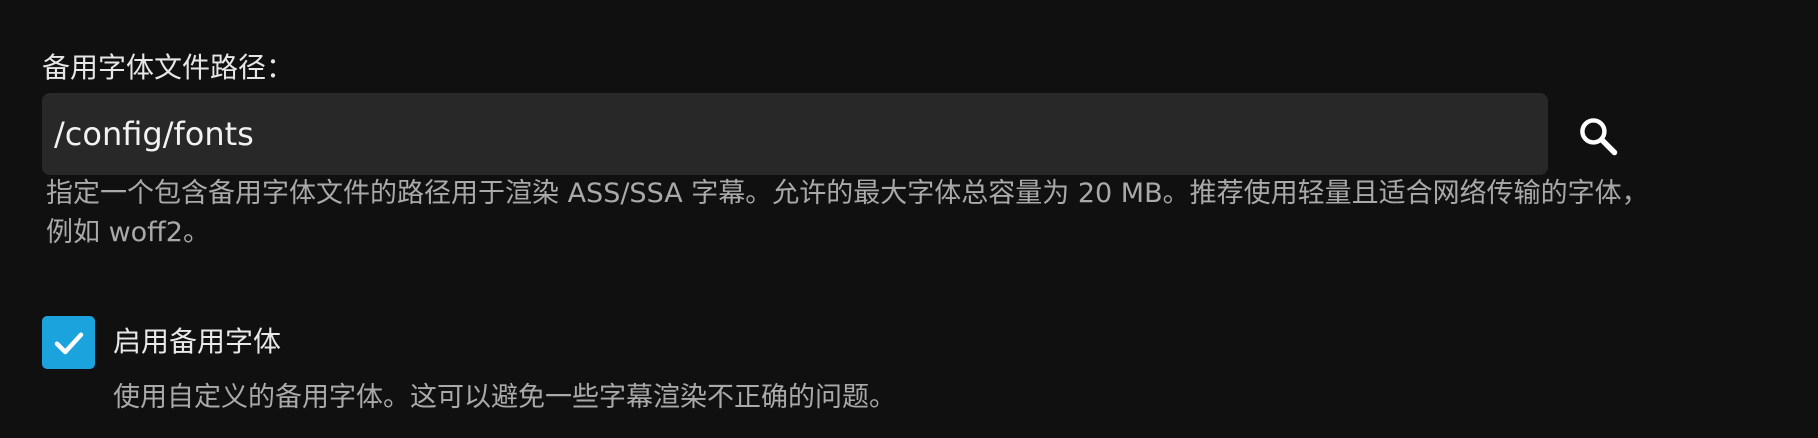  What do you see at coordinates (197, 342) in the screenshot?
I see `enable-fallback-font-label: 启用备用字体` at bounding box center [197, 342].